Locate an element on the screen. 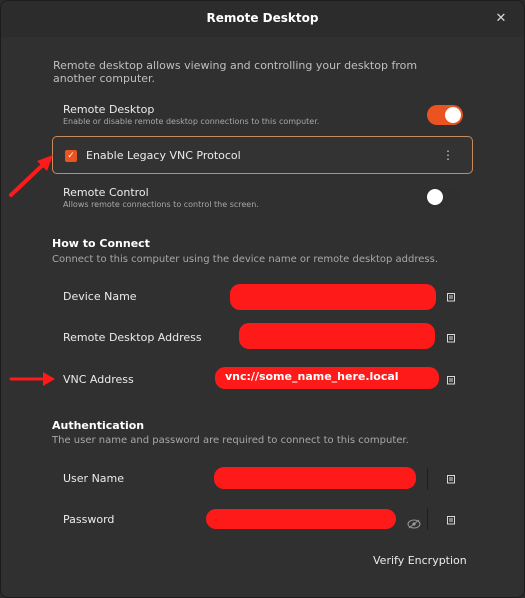  remote-desktop-toggle is located at coordinates (445, 115).